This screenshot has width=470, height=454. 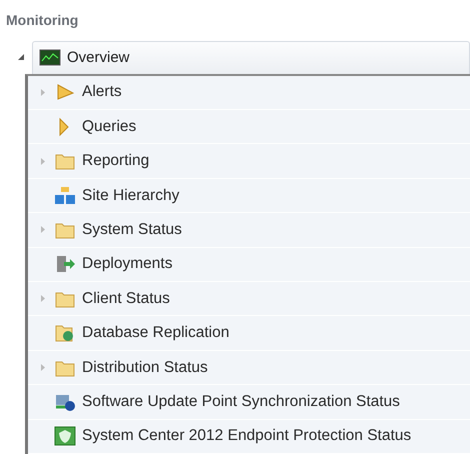 What do you see at coordinates (249, 402) in the screenshot?
I see `tree-item: Software Update Point Synchronization Status` at bounding box center [249, 402].